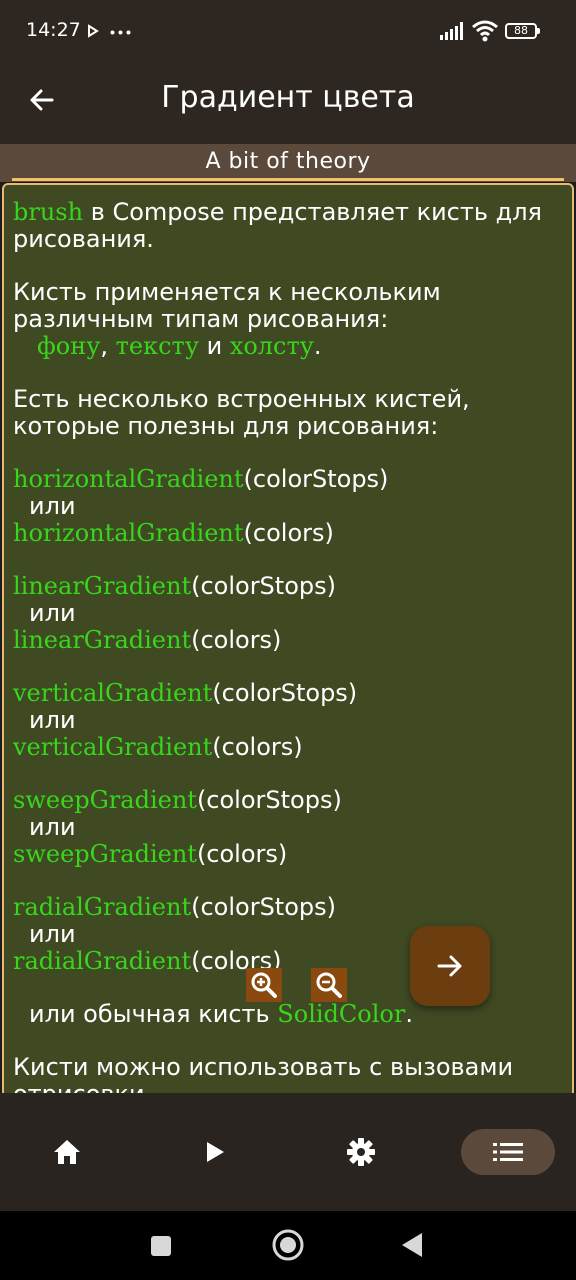 The height and width of the screenshot is (1280, 576). Describe the element at coordinates (485, 31) in the screenshot. I see `wifi-icon` at that location.